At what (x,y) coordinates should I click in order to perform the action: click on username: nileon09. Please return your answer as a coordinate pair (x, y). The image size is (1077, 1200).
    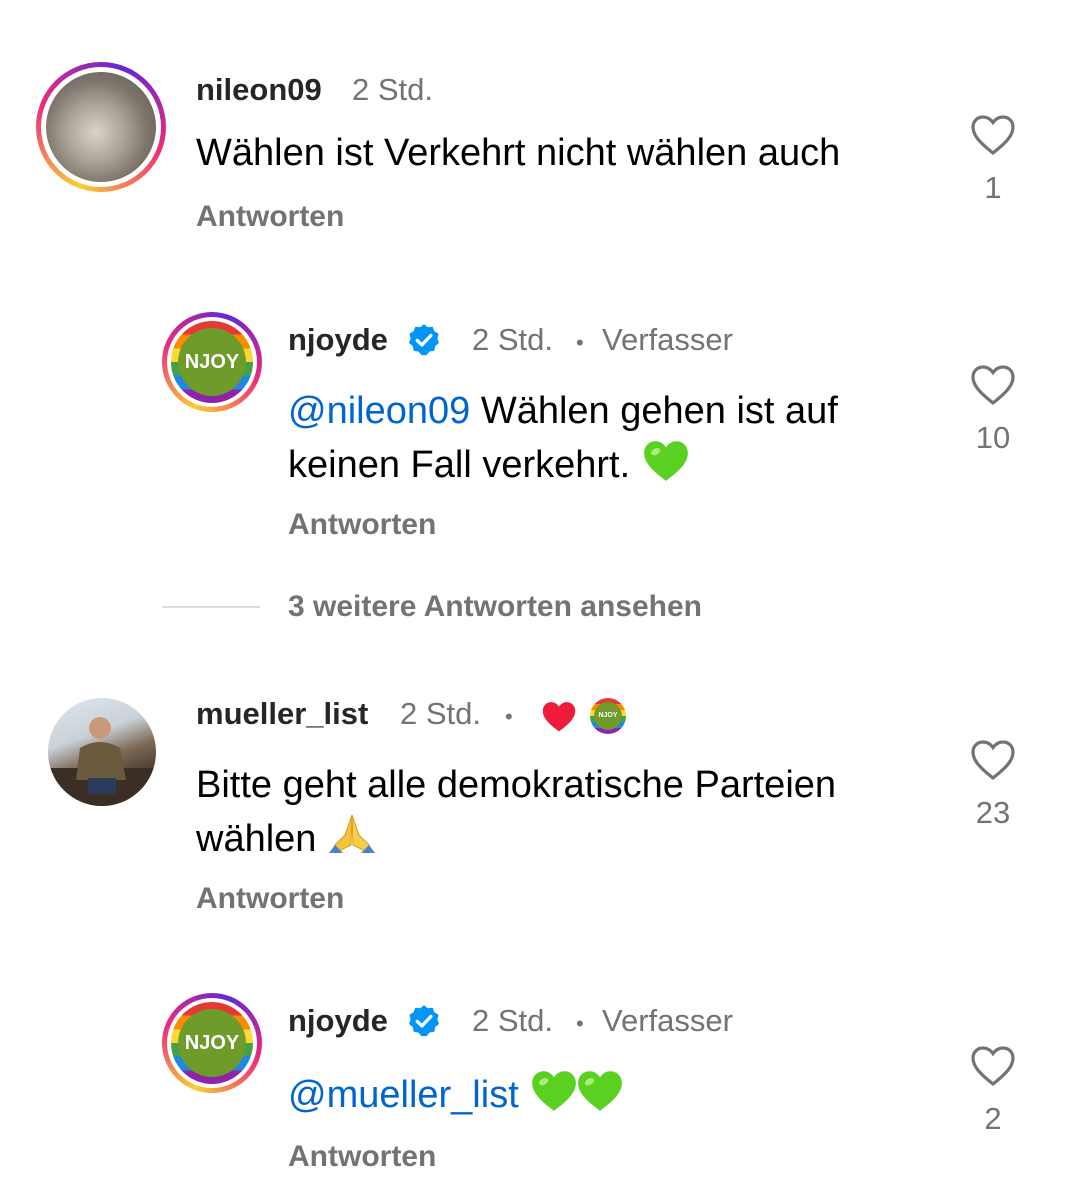
    Looking at the image, I should click on (259, 90).